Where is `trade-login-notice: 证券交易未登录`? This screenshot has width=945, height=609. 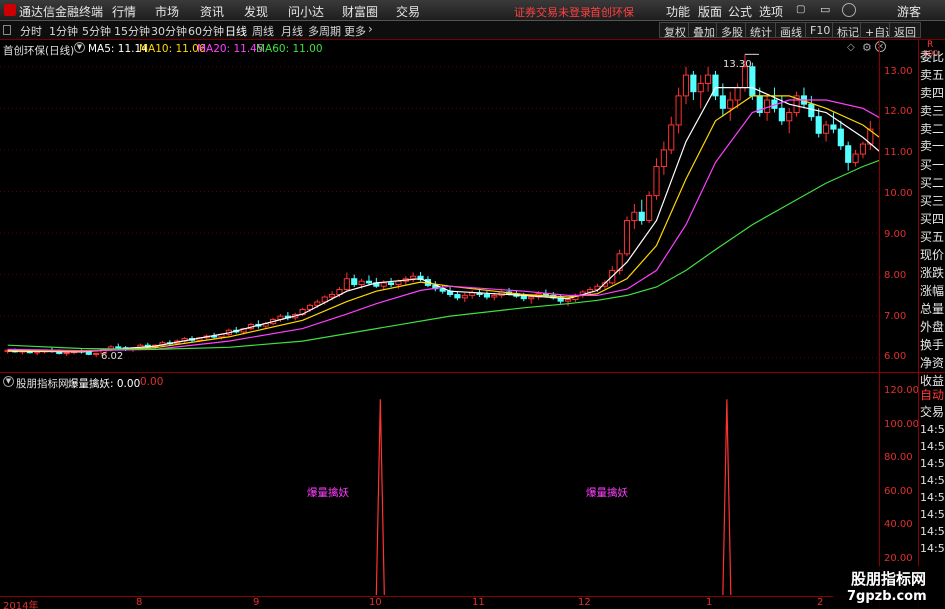 trade-login-notice: 证券交易未登录 is located at coordinates (552, 12).